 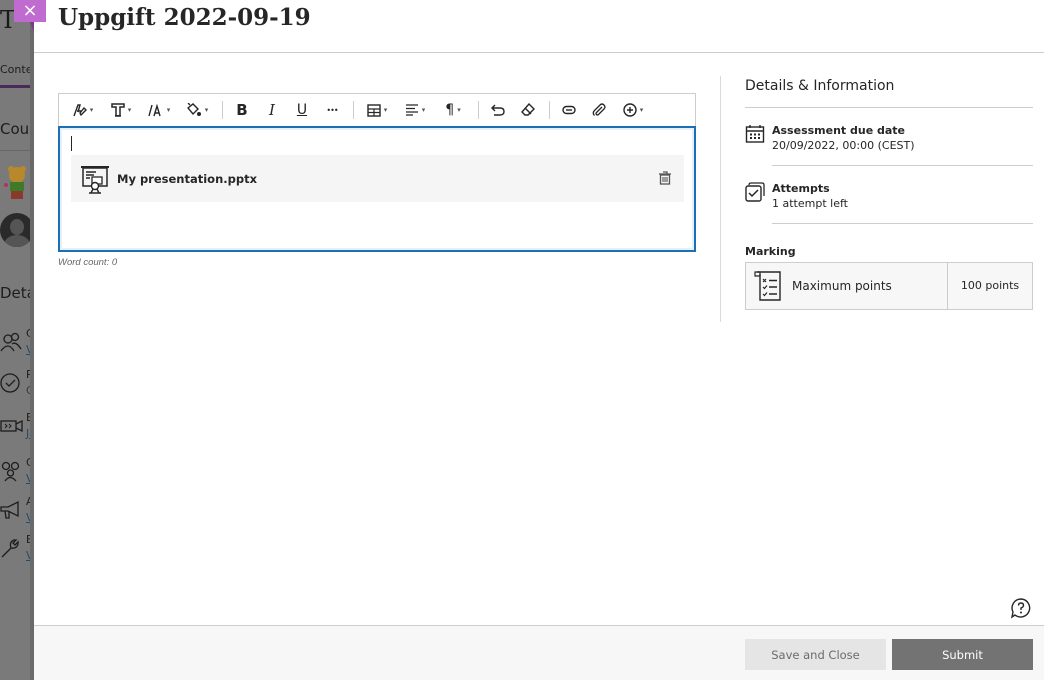 What do you see at coordinates (154, 110) in the screenshot?
I see `font-size-icon` at bounding box center [154, 110].